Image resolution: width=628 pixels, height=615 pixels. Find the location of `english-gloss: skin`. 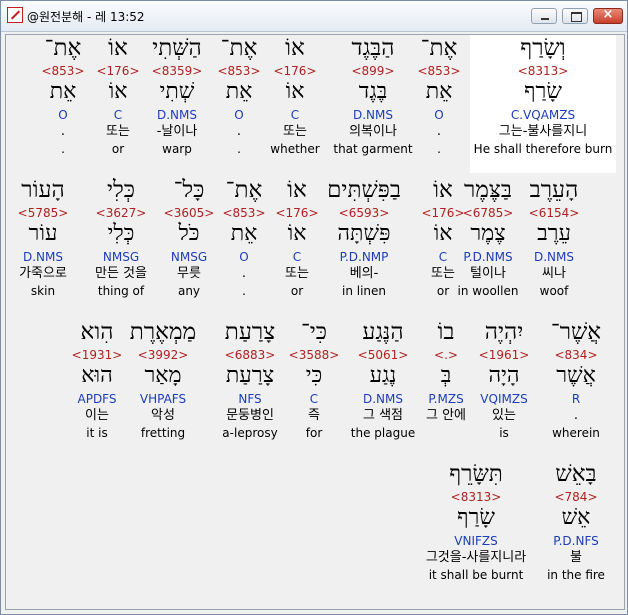

english-gloss: skin is located at coordinates (43, 291).